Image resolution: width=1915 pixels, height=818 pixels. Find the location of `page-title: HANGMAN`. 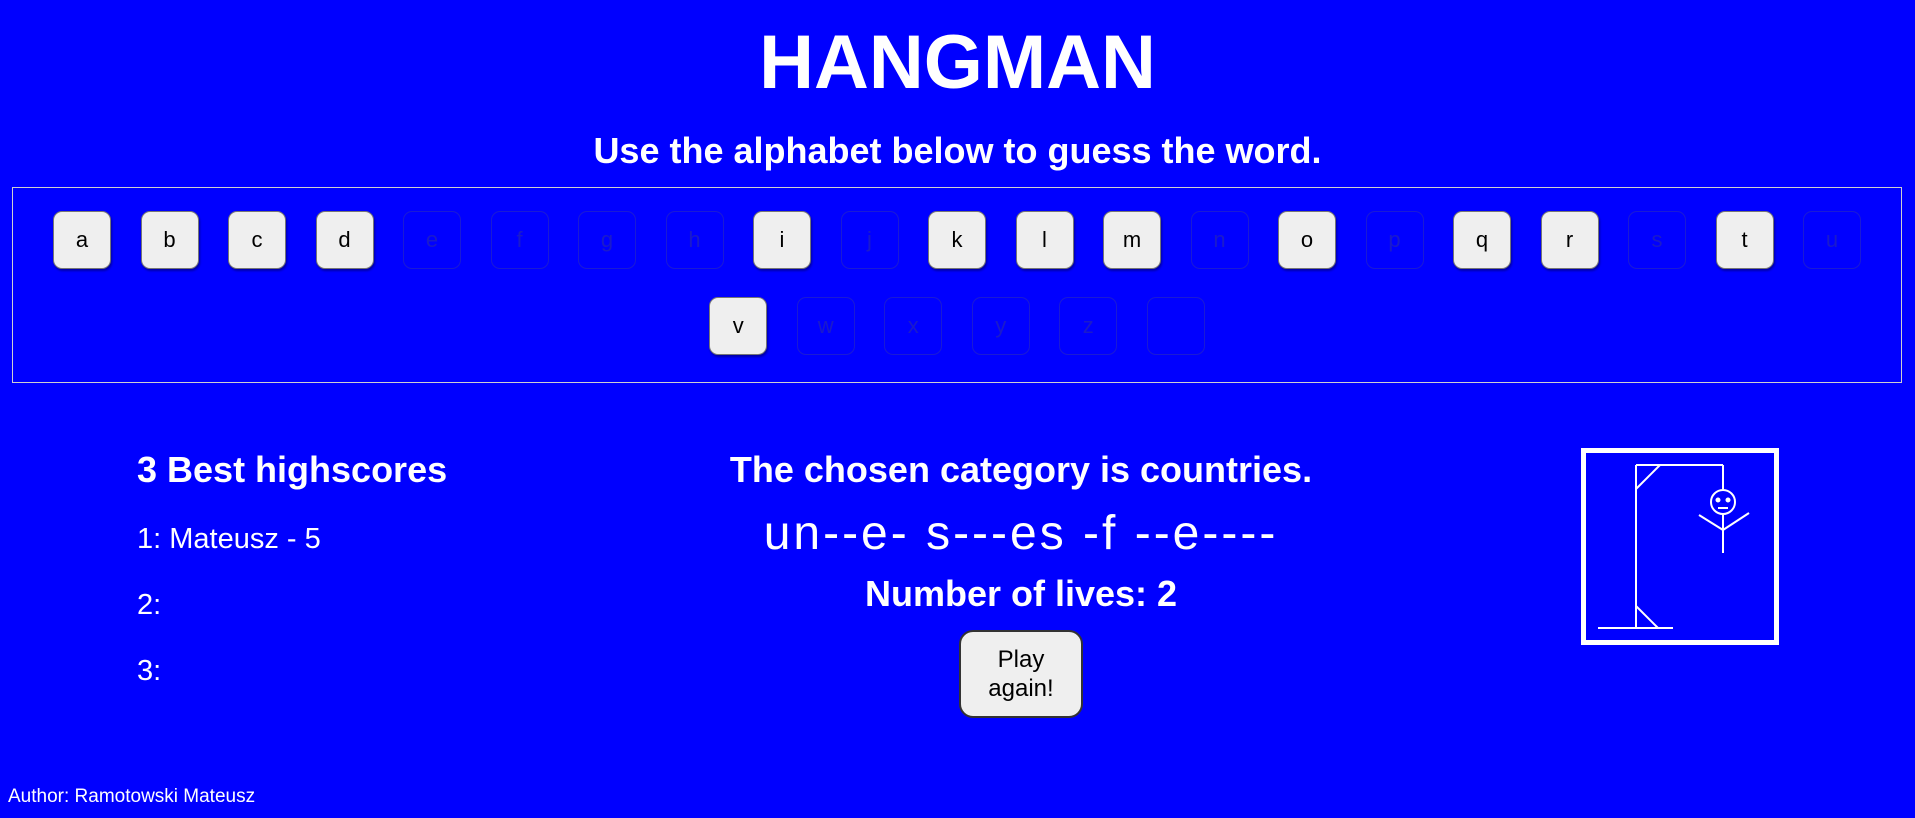

page-title: HANGMAN is located at coordinates (957, 62).